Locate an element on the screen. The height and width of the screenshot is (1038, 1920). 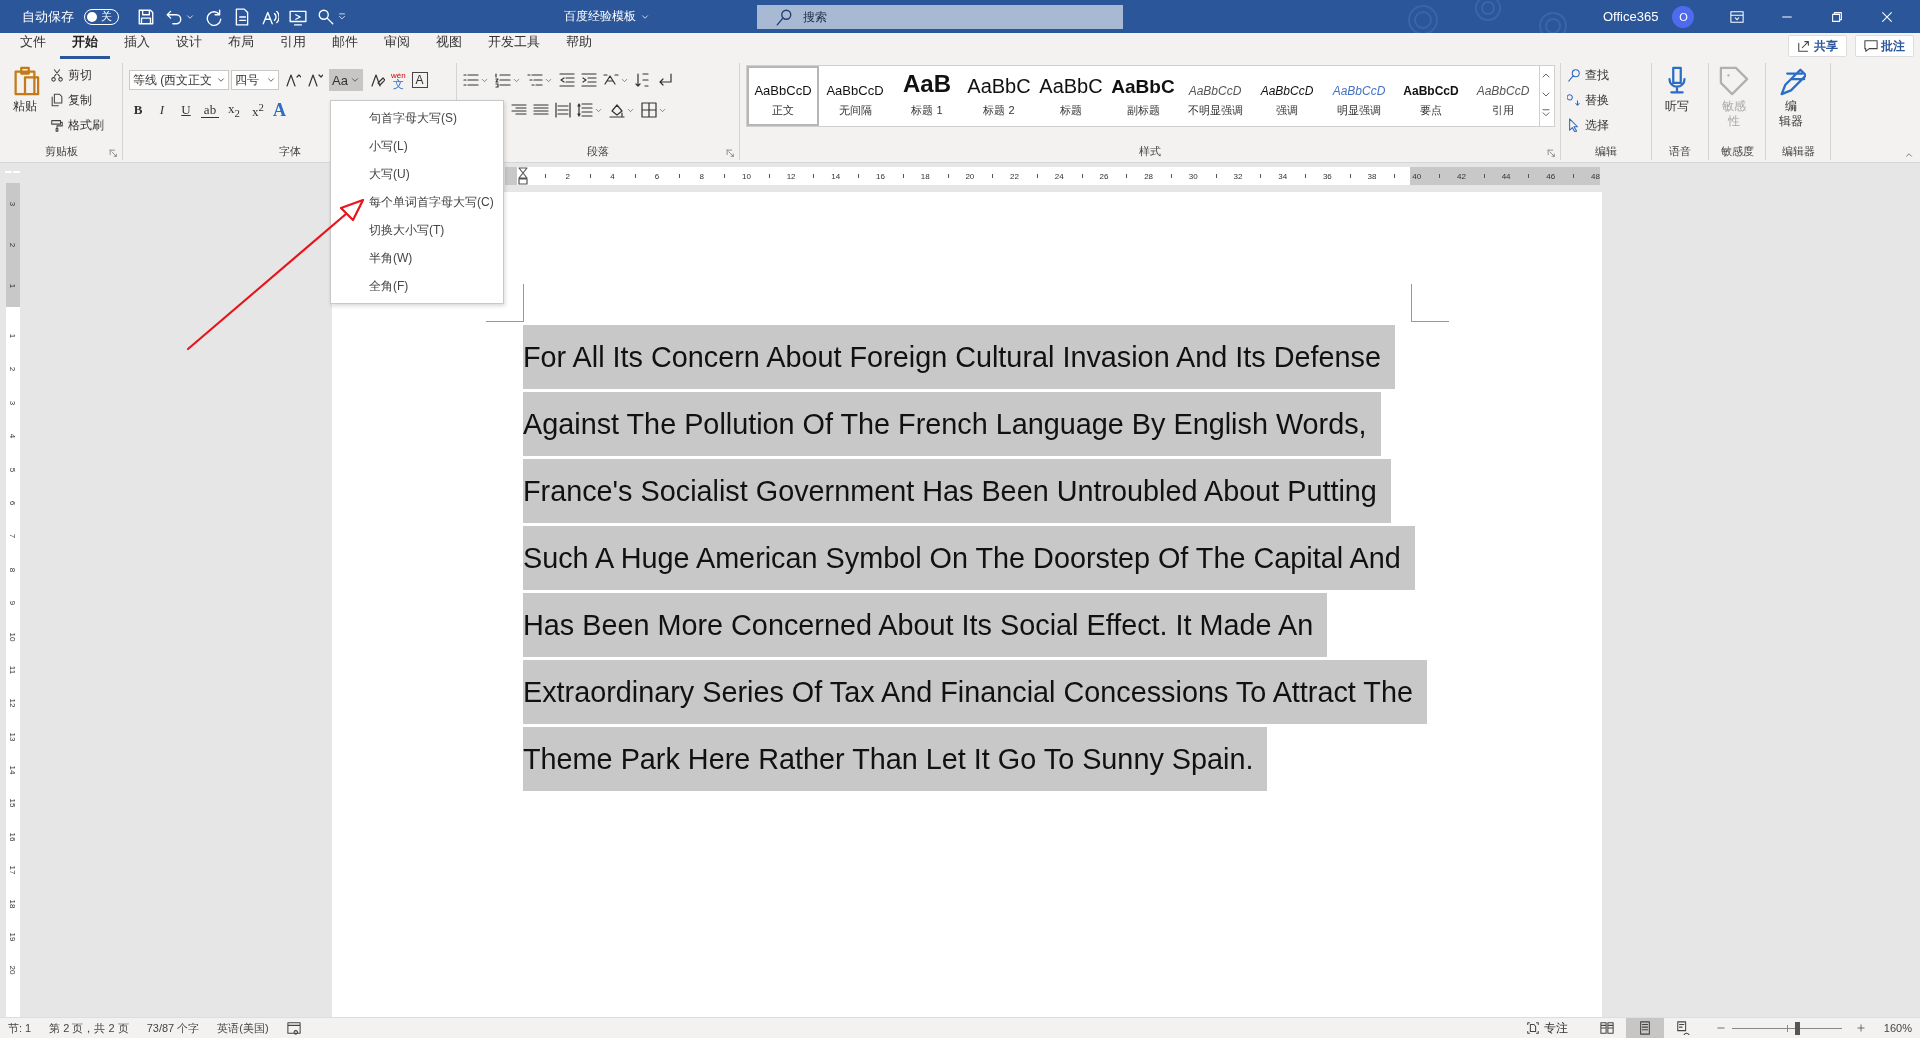
line-spacing-icon is located at coordinates (585, 110).